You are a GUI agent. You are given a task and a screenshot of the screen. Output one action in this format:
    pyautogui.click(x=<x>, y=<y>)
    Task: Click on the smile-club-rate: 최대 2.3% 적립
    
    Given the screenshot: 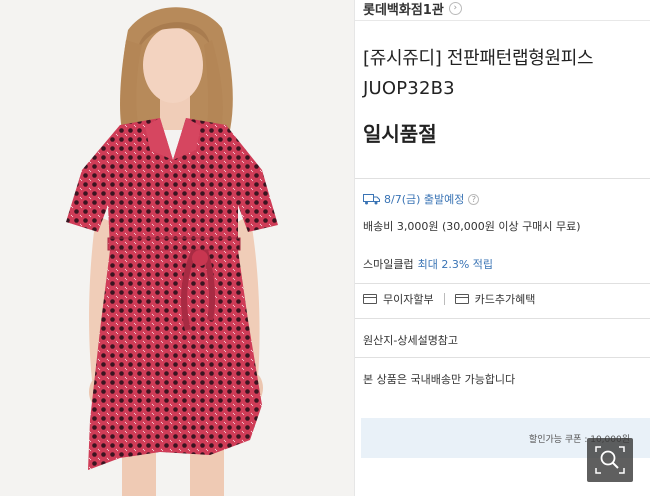 What is the action you would take?
    pyautogui.click(x=455, y=264)
    